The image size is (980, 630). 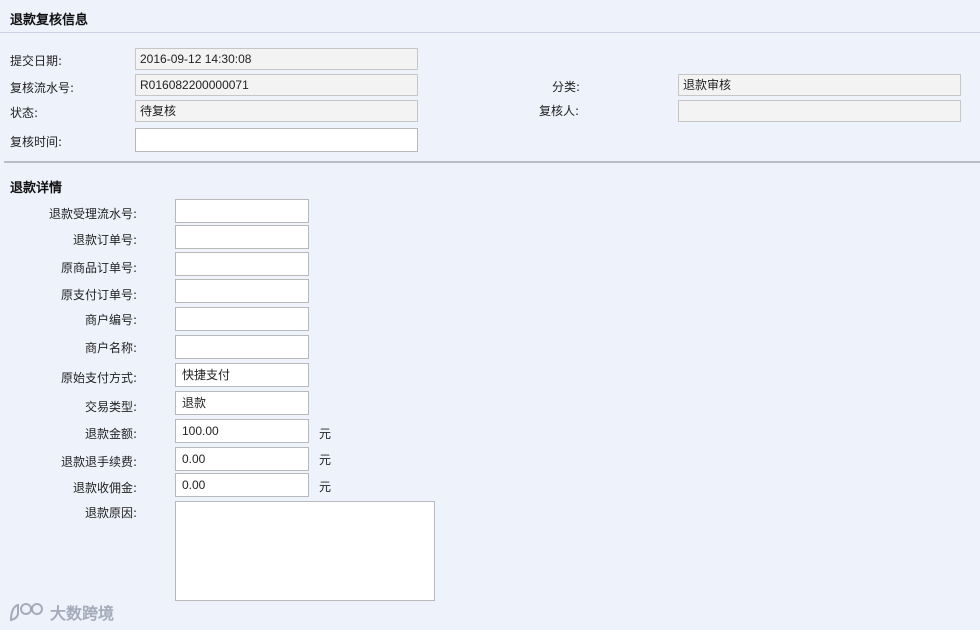 What do you see at coordinates (110, 348) in the screenshot?
I see `merchant-name-label: 商户名称:` at bounding box center [110, 348].